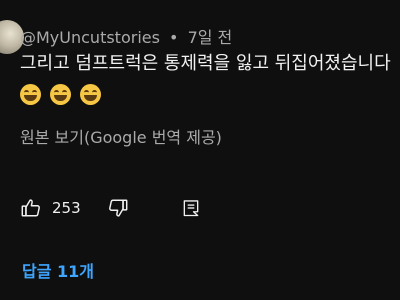 The width and height of the screenshot is (400, 300). I want to click on author-handle: @MyUncutstories, so click(90, 37).